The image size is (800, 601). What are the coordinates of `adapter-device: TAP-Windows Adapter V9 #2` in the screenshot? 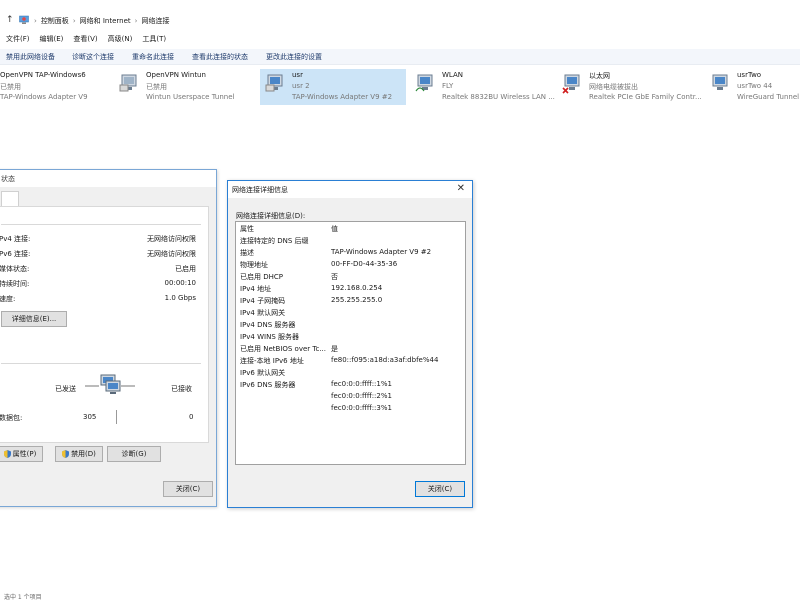 It's located at (342, 97).